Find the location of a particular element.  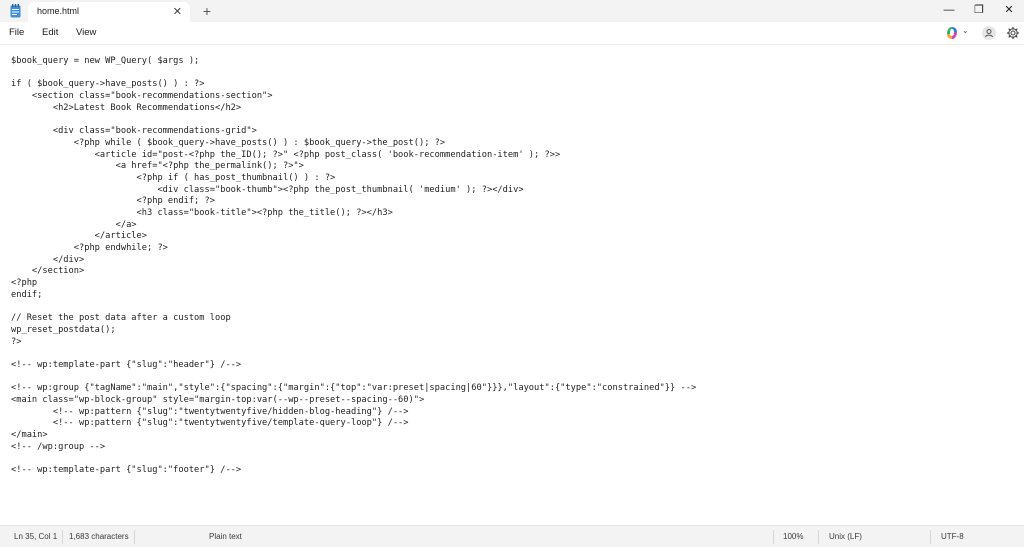

code-line: </div> is located at coordinates (353, 261).